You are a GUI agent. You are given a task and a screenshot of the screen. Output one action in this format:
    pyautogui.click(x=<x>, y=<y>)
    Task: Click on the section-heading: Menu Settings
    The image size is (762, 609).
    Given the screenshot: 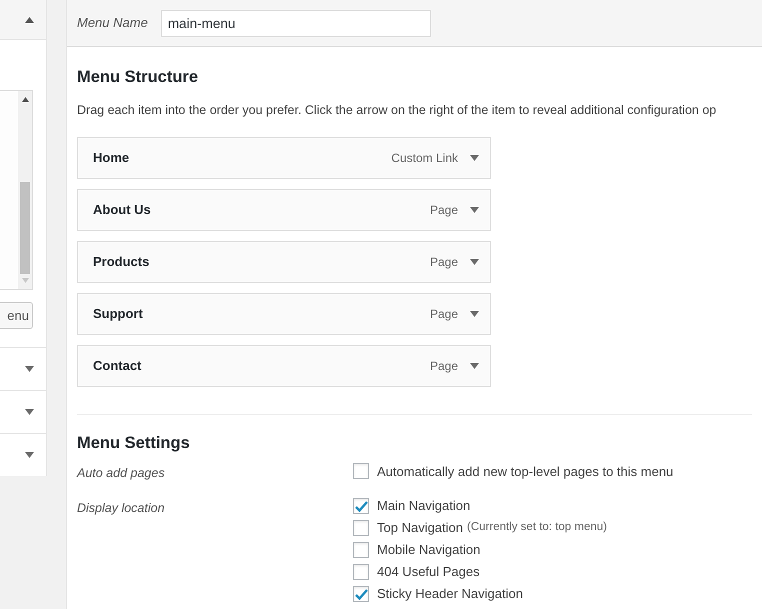 What is the action you would take?
    pyautogui.click(x=134, y=443)
    